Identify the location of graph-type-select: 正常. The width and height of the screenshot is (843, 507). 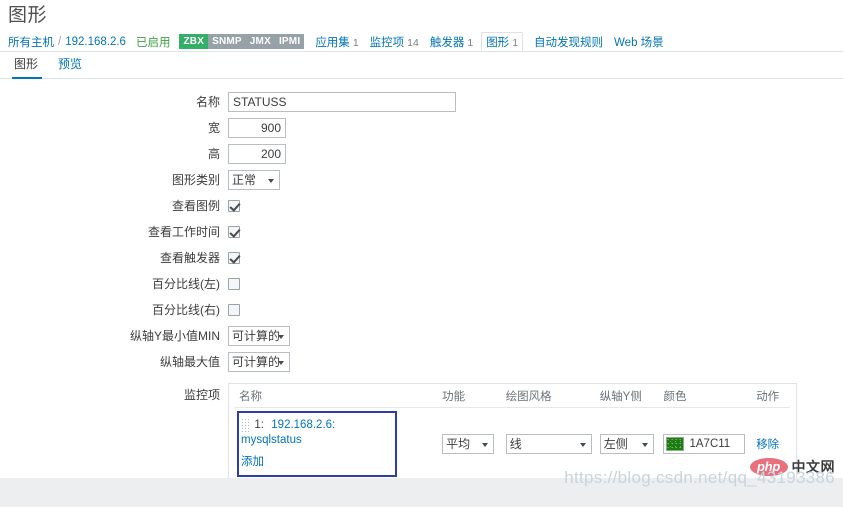
(254, 180).